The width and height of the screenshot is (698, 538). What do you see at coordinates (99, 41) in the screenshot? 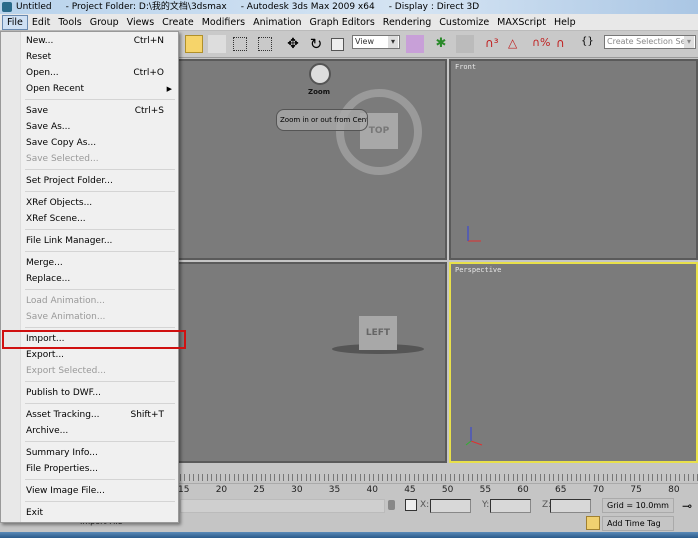
I see `file-menu-item-new: New... Ctrl+N` at bounding box center [99, 41].